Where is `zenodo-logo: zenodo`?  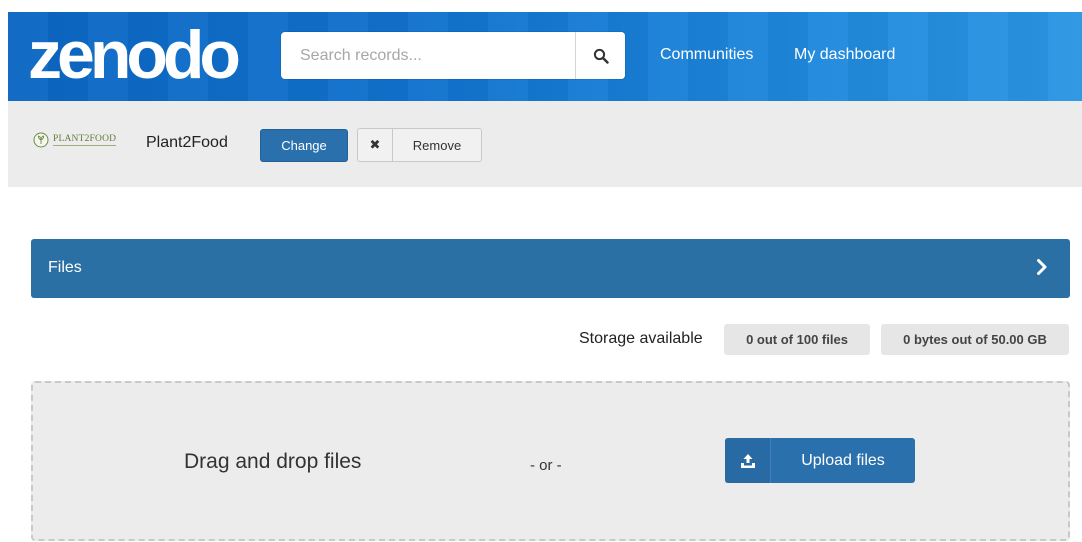
zenodo-logo: zenodo is located at coordinates (134, 55).